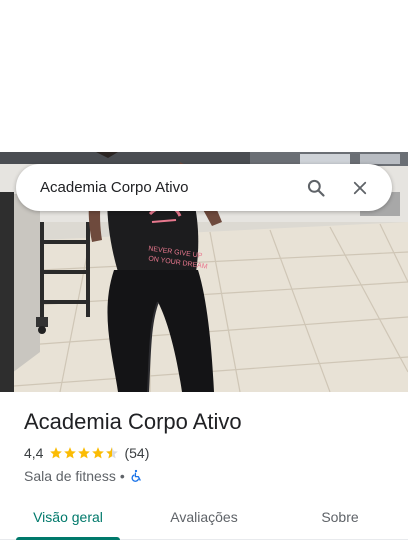 The height and width of the screenshot is (544, 408). What do you see at coordinates (209, 453) in the screenshot?
I see `rating-row: 4,4 (54)` at bounding box center [209, 453].